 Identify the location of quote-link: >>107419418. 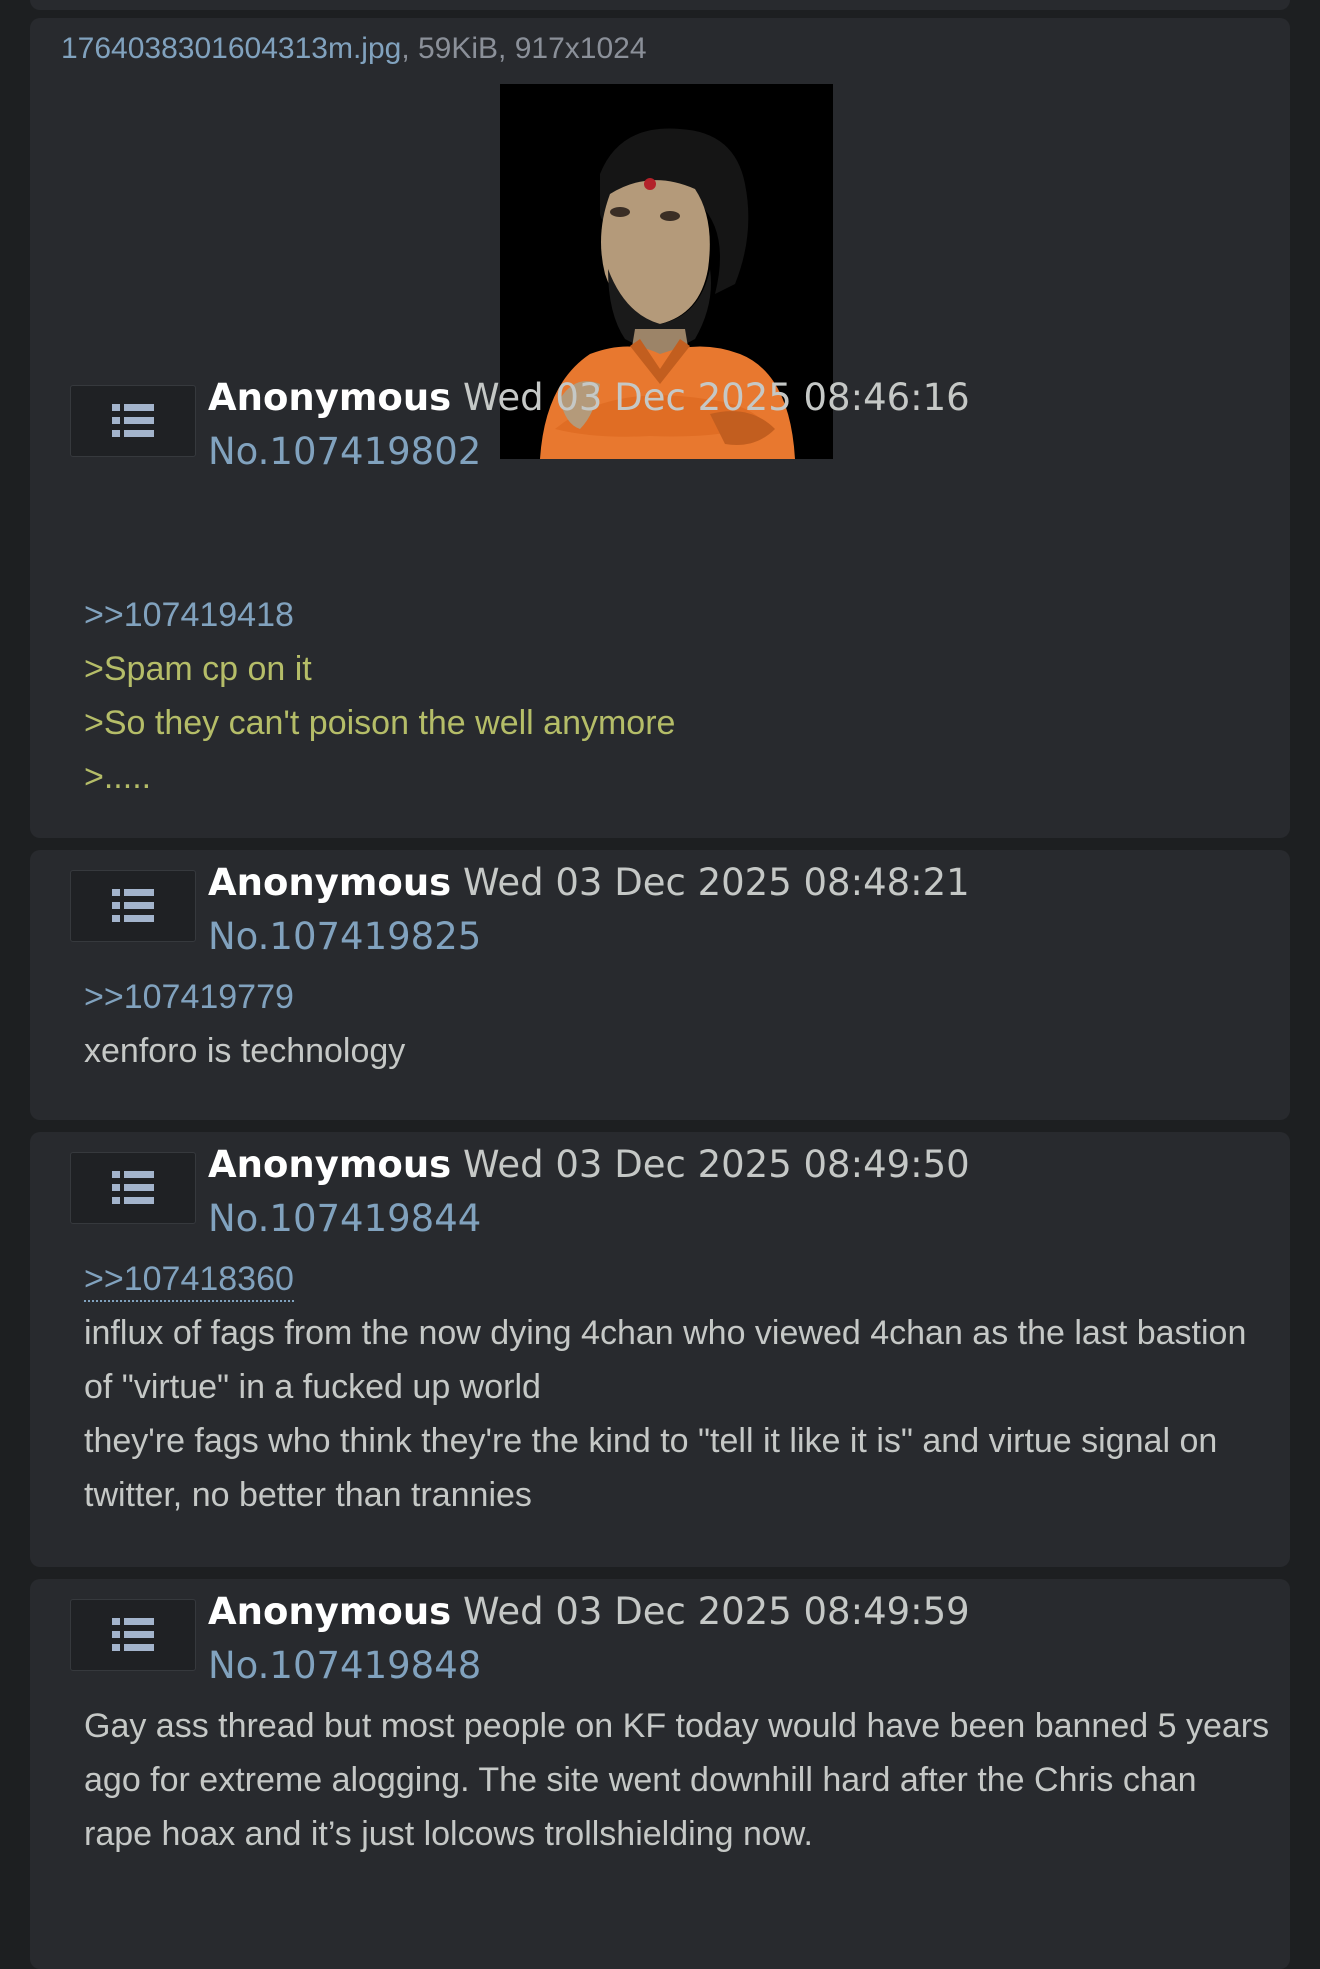
(677, 615).